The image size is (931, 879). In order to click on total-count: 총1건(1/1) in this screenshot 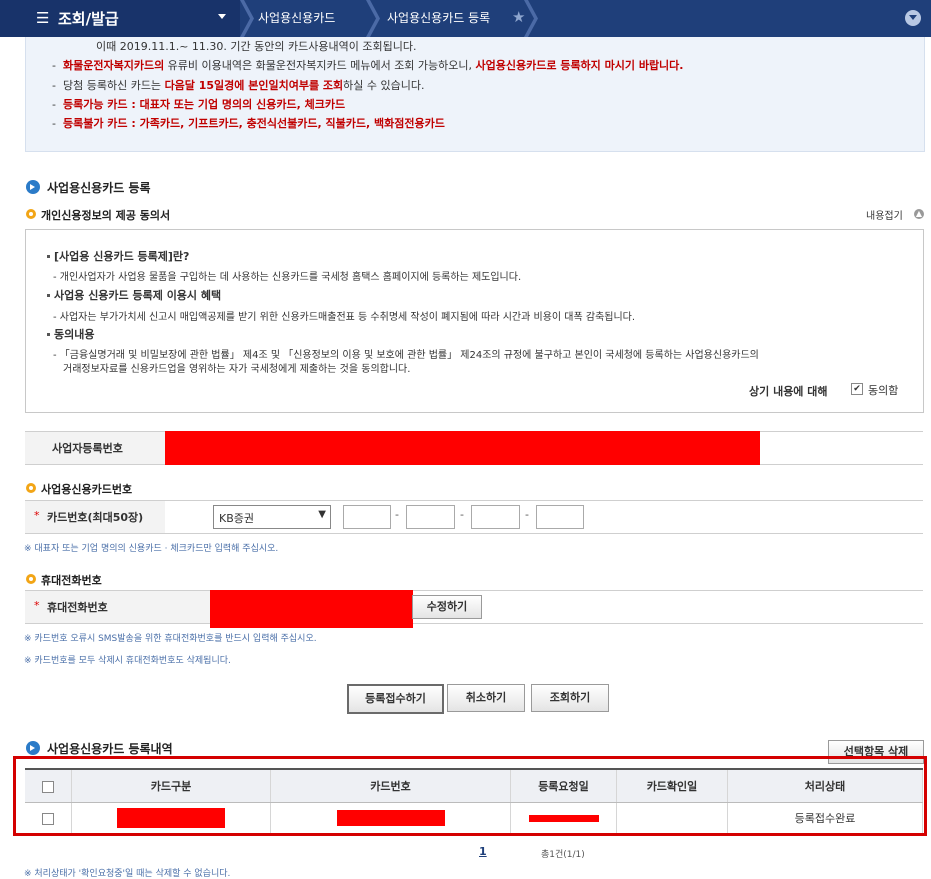, I will do `click(563, 855)`.